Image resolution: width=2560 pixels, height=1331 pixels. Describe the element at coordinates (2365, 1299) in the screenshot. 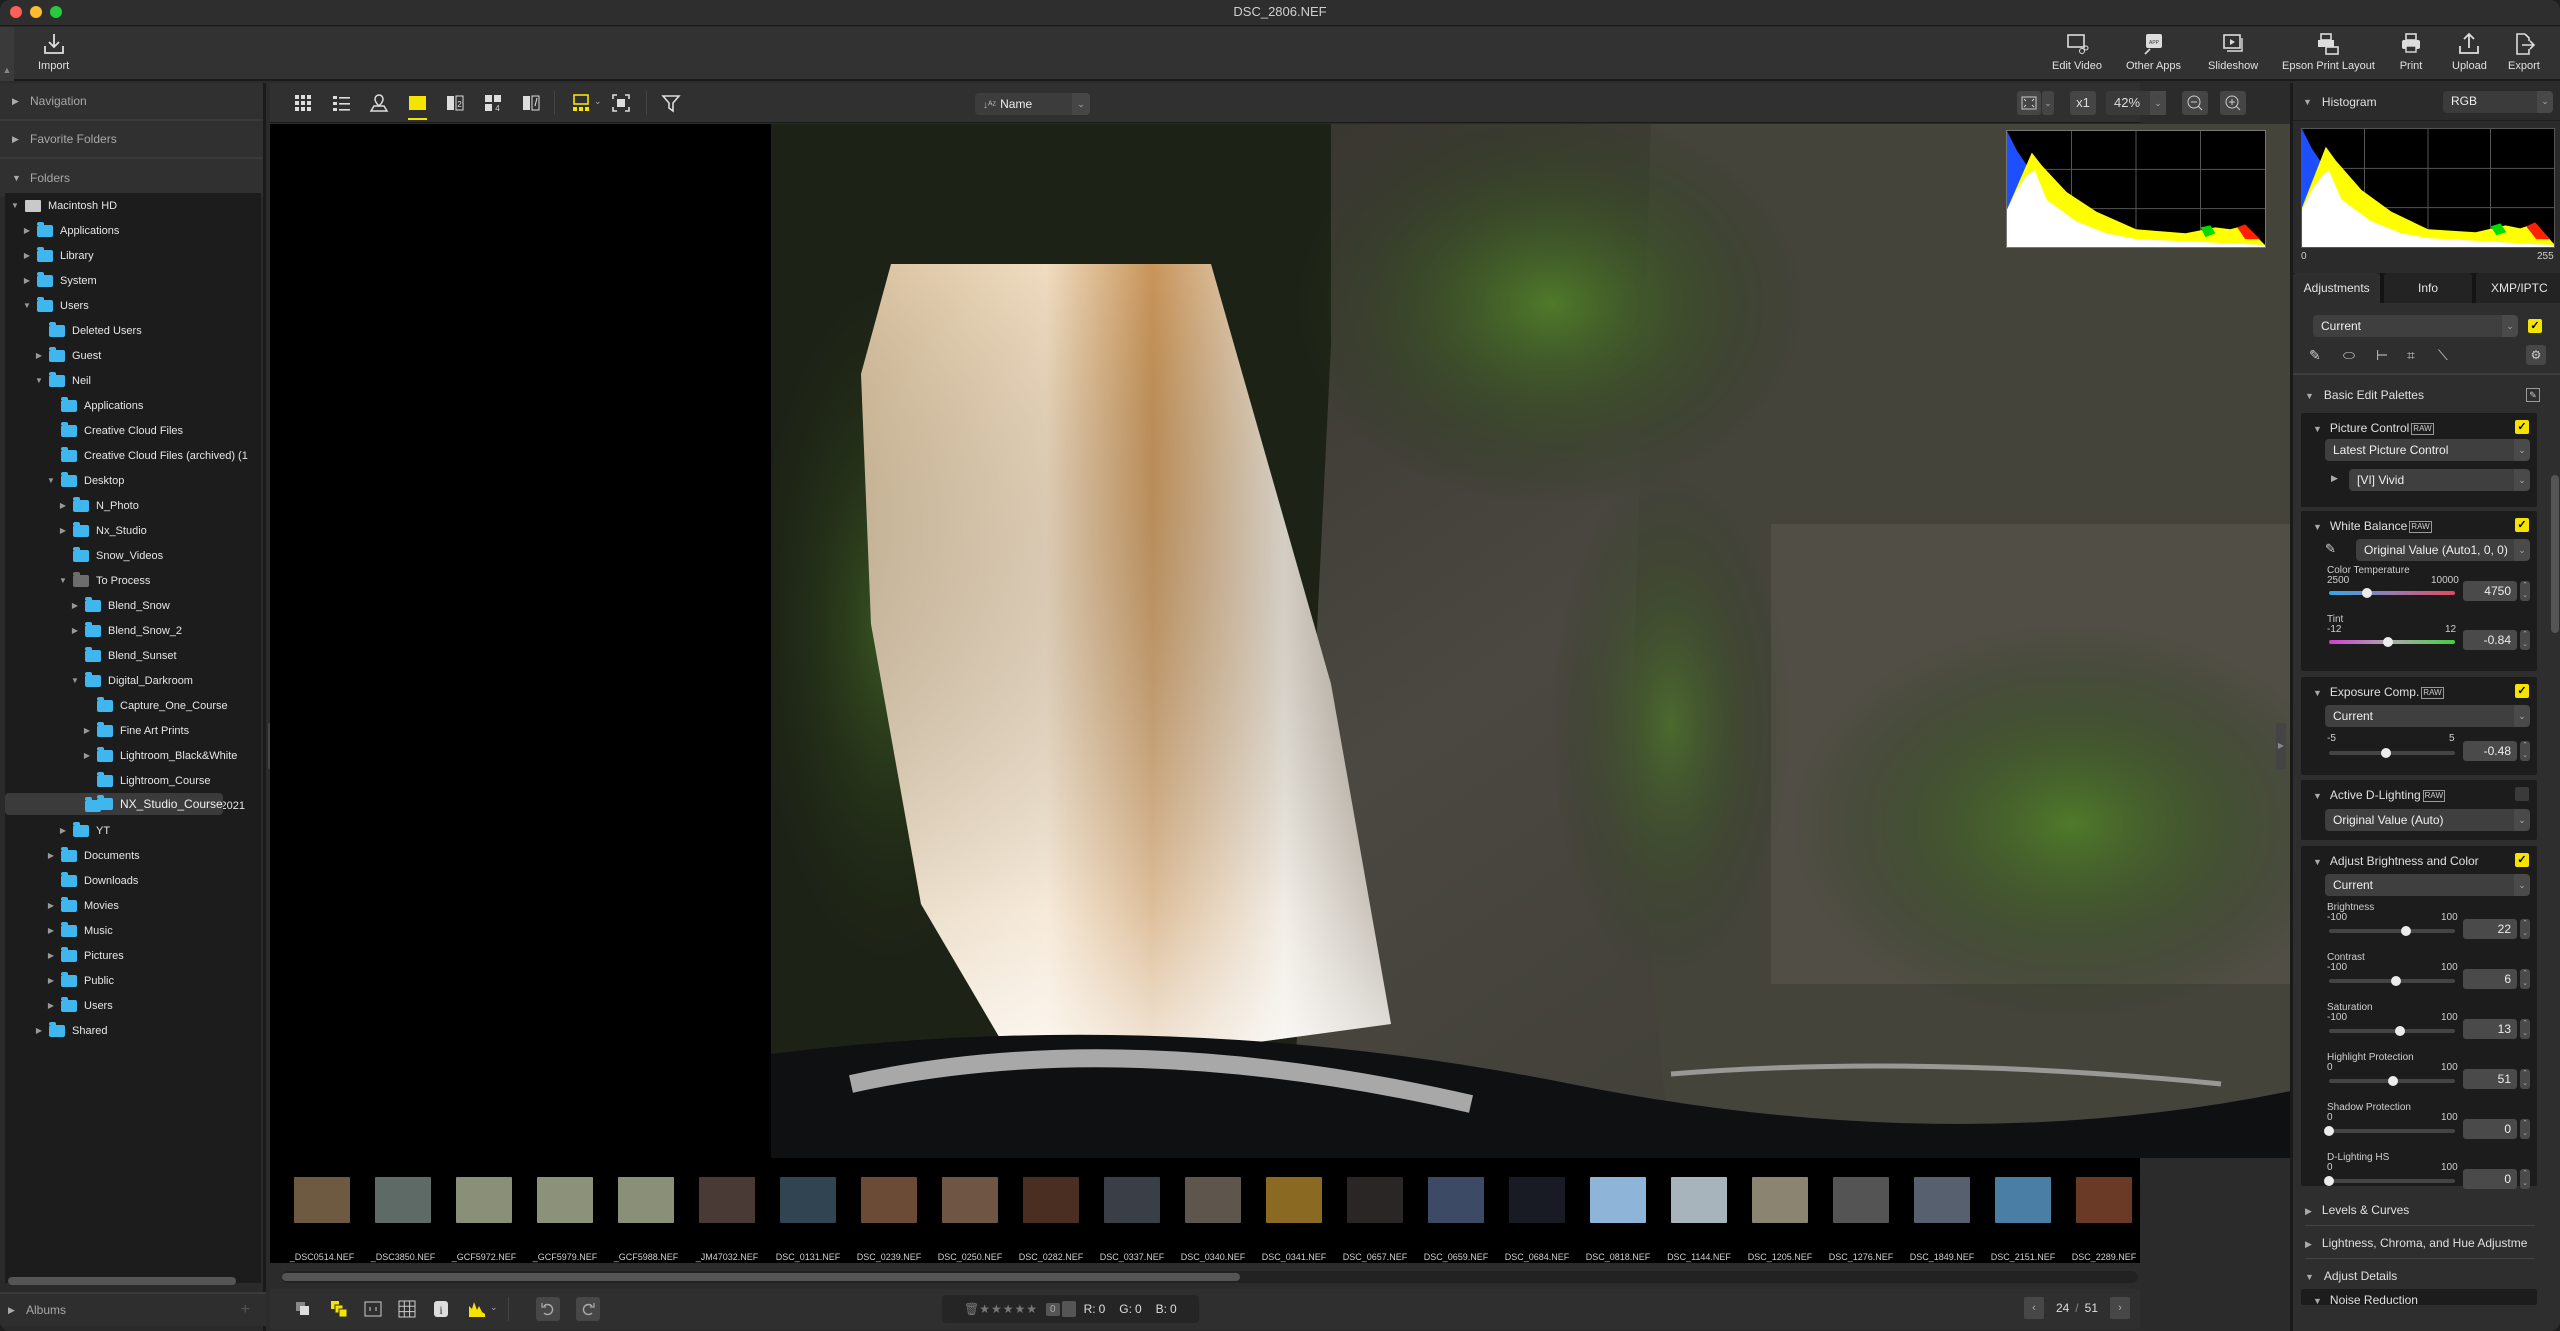

I see `noise-reduction-header: ▼ Noise Reduction` at that location.